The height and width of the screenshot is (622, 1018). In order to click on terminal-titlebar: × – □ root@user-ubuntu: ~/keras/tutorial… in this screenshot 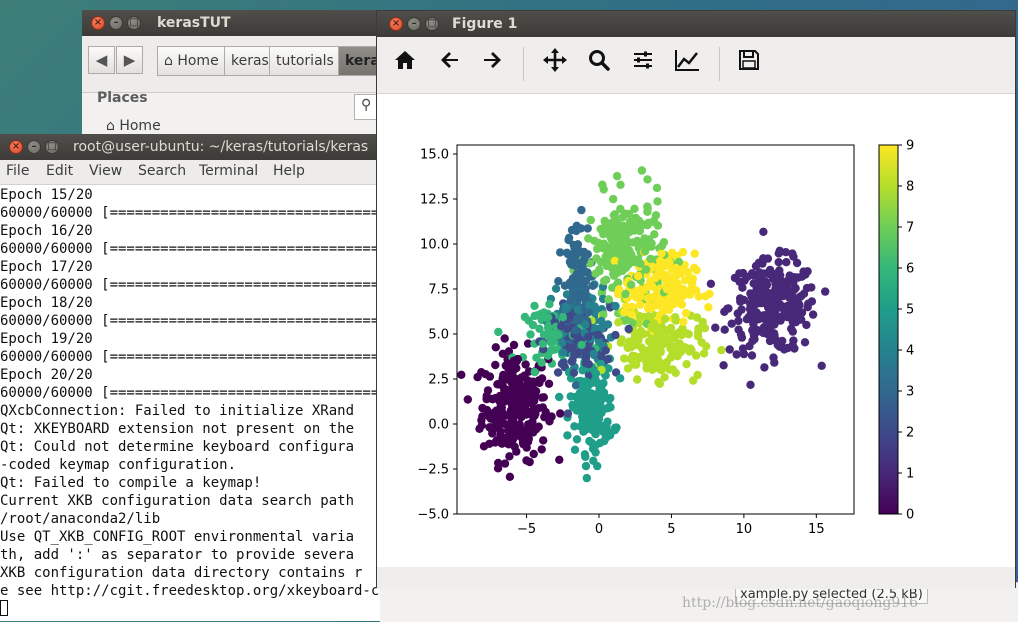, I will do `click(190, 147)`.